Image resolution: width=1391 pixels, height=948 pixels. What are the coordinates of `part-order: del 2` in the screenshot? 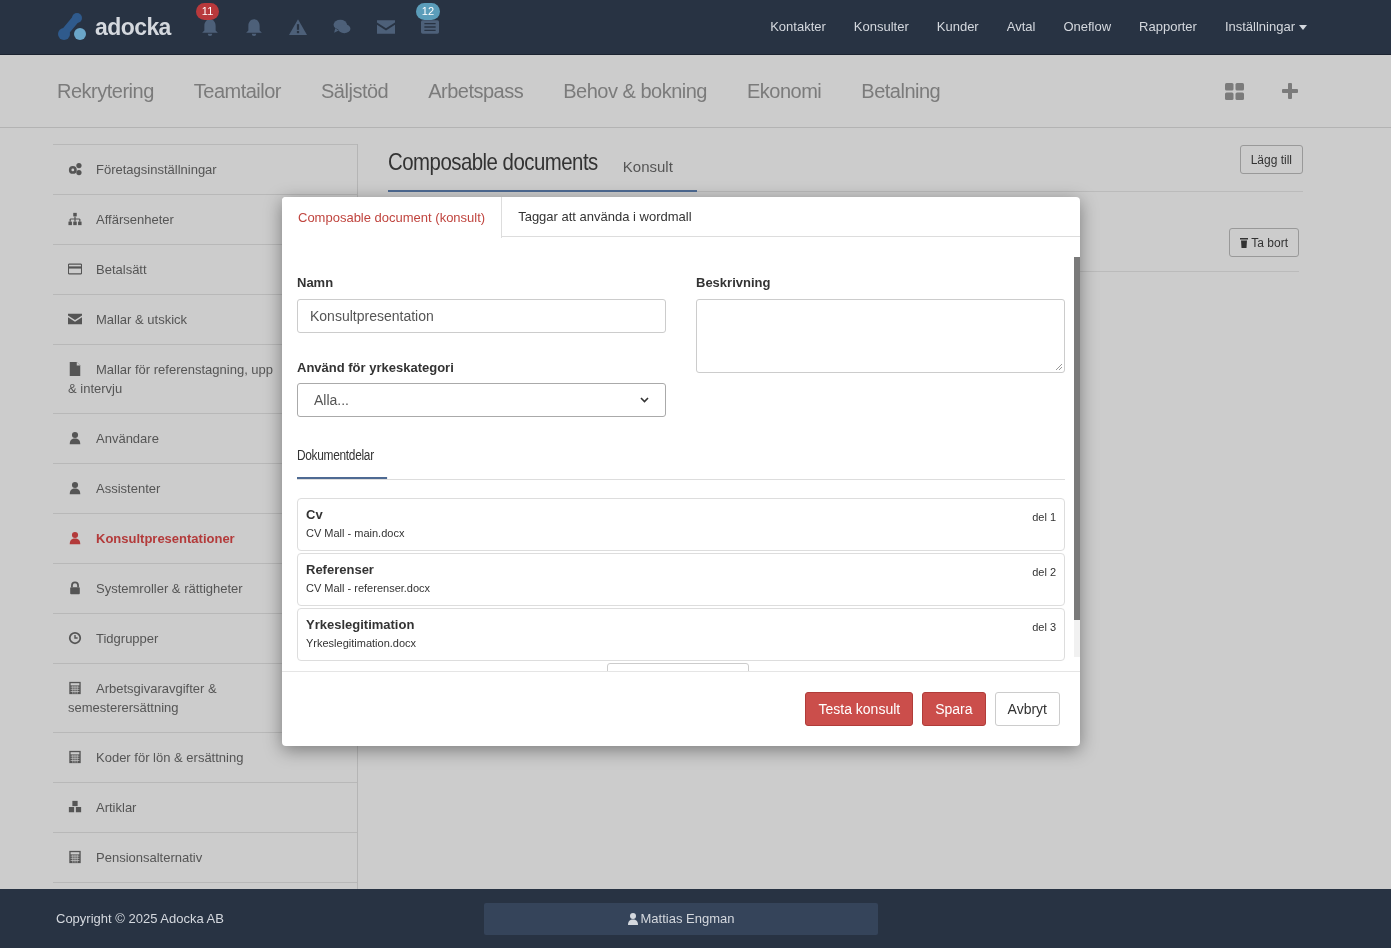 It's located at (1044, 572).